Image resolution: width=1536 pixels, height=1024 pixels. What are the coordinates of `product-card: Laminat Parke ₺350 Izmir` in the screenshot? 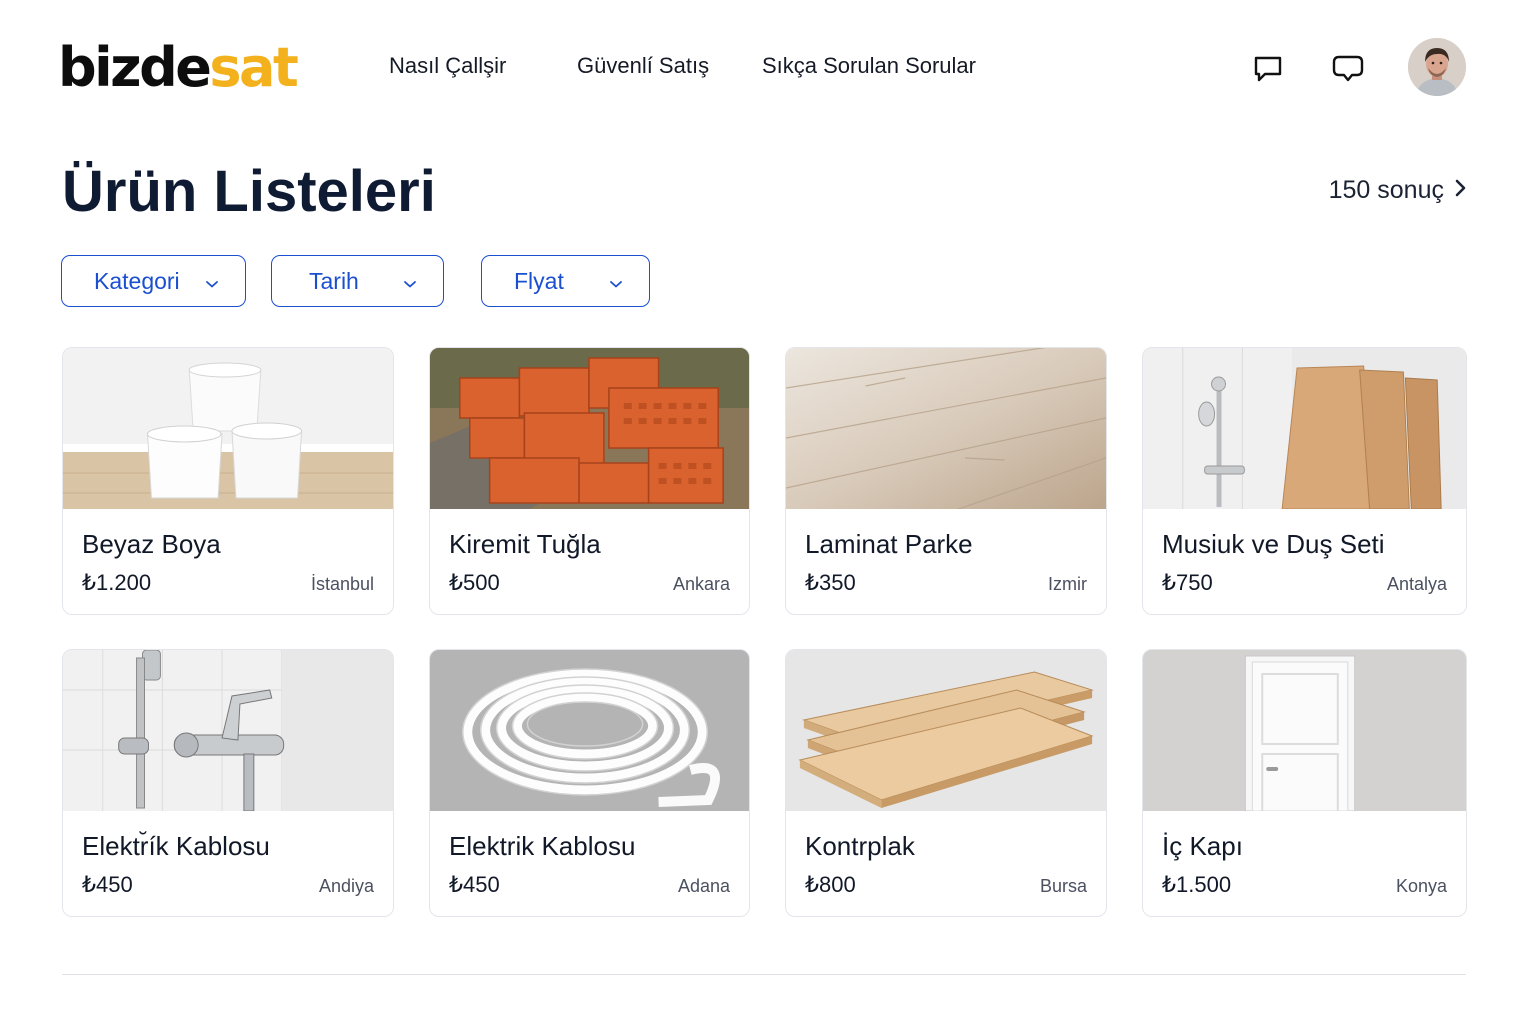 It's located at (946, 481).